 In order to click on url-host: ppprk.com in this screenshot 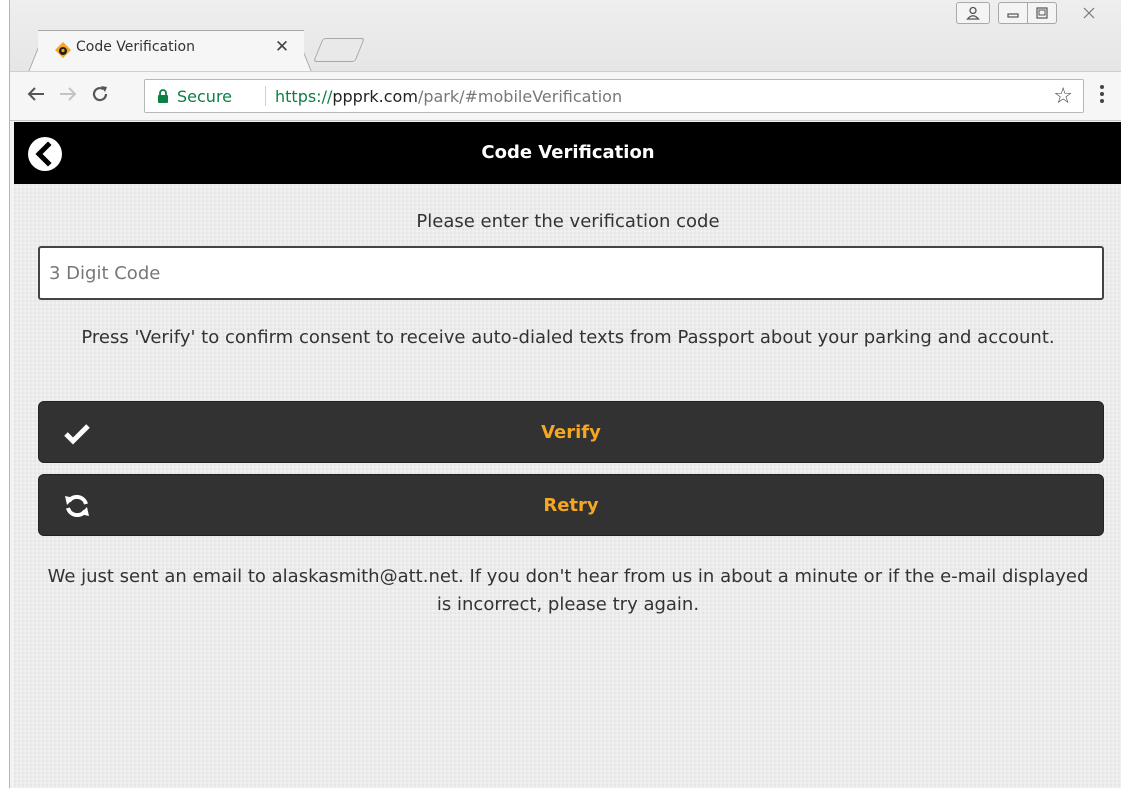, I will do `click(375, 96)`.